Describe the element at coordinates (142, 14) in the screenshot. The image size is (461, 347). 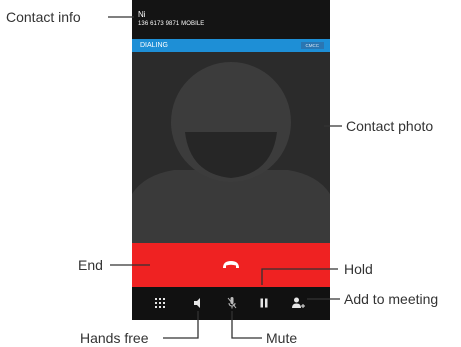
I see `contact-name: Ni` at that location.